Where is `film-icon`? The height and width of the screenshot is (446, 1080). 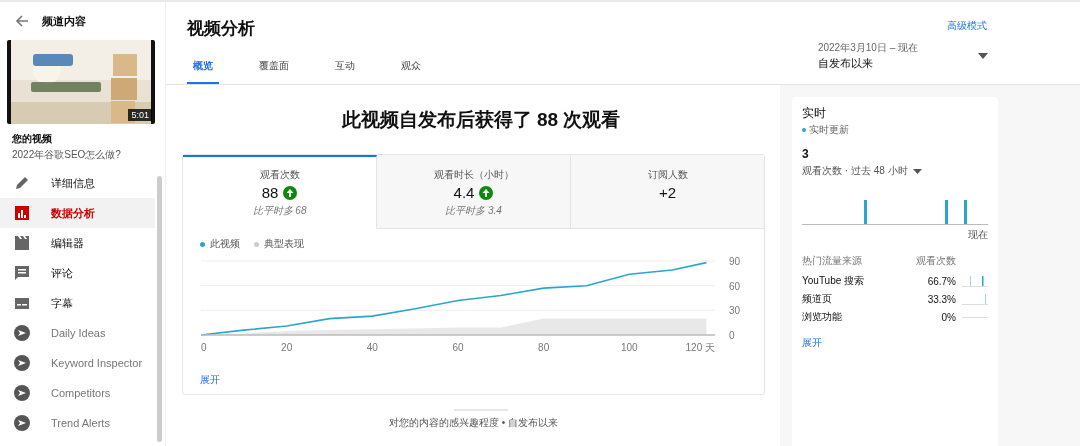
film-icon is located at coordinates (22, 243).